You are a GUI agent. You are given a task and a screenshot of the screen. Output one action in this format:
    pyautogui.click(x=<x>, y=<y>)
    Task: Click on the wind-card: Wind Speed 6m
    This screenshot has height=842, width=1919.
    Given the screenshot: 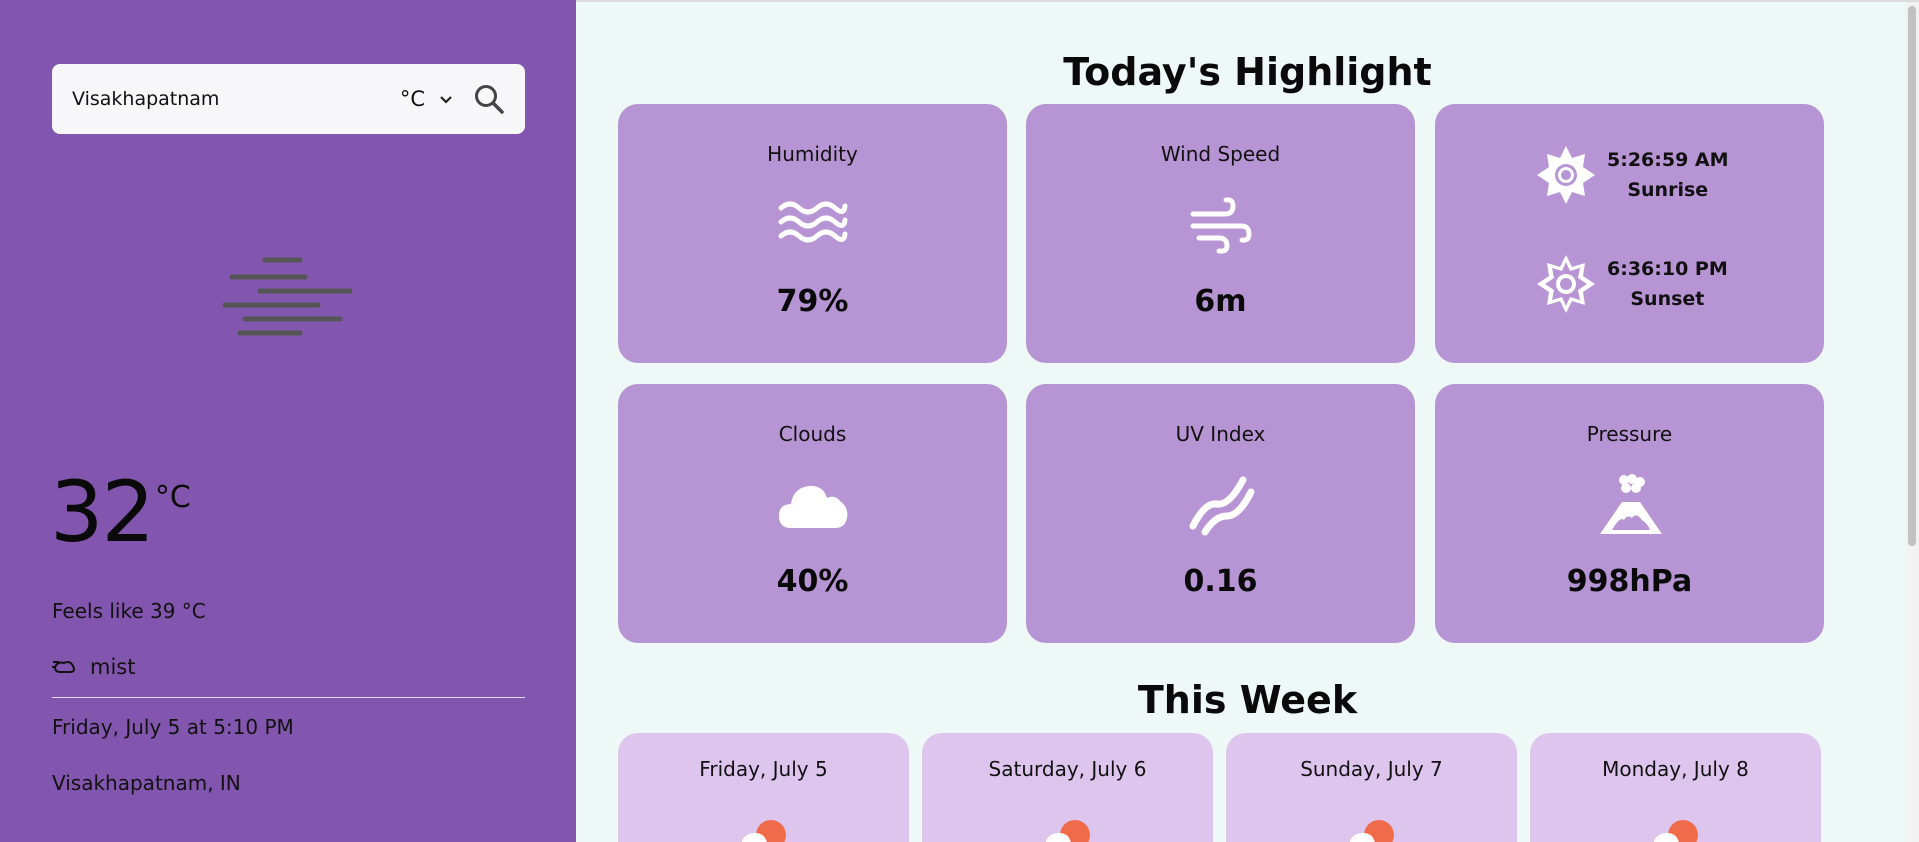 What is the action you would take?
    pyautogui.click(x=1220, y=233)
    